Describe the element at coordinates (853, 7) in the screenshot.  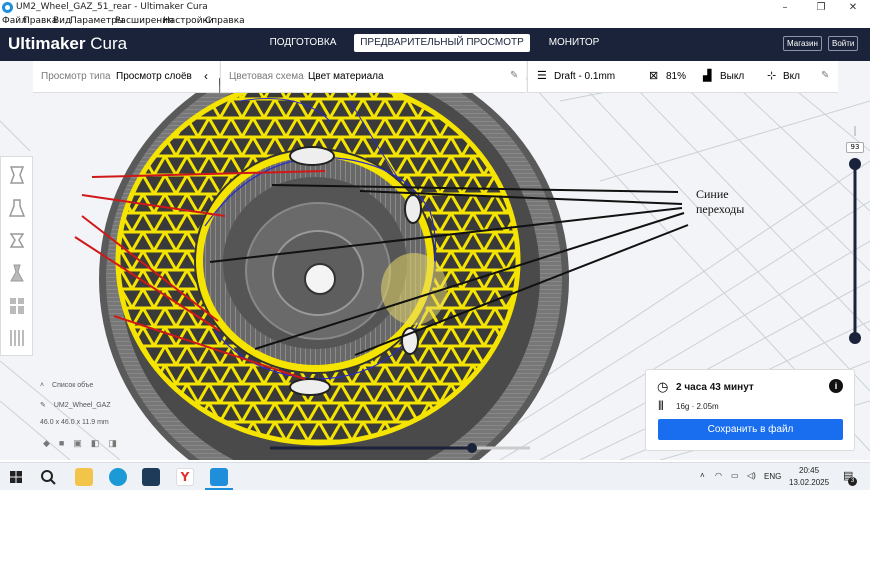
I see `close-button: ✕` at that location.